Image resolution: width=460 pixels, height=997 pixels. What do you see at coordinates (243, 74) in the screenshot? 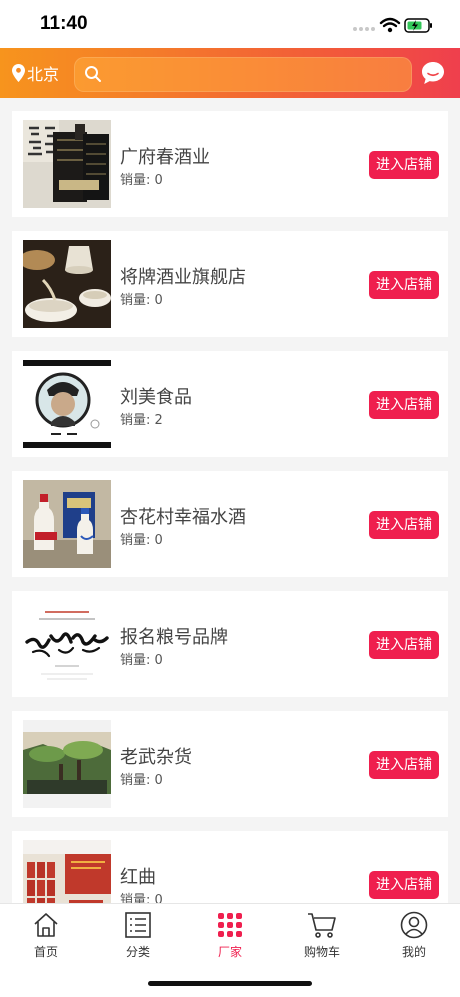
I see `search-input` at bounding box center [243, 74].